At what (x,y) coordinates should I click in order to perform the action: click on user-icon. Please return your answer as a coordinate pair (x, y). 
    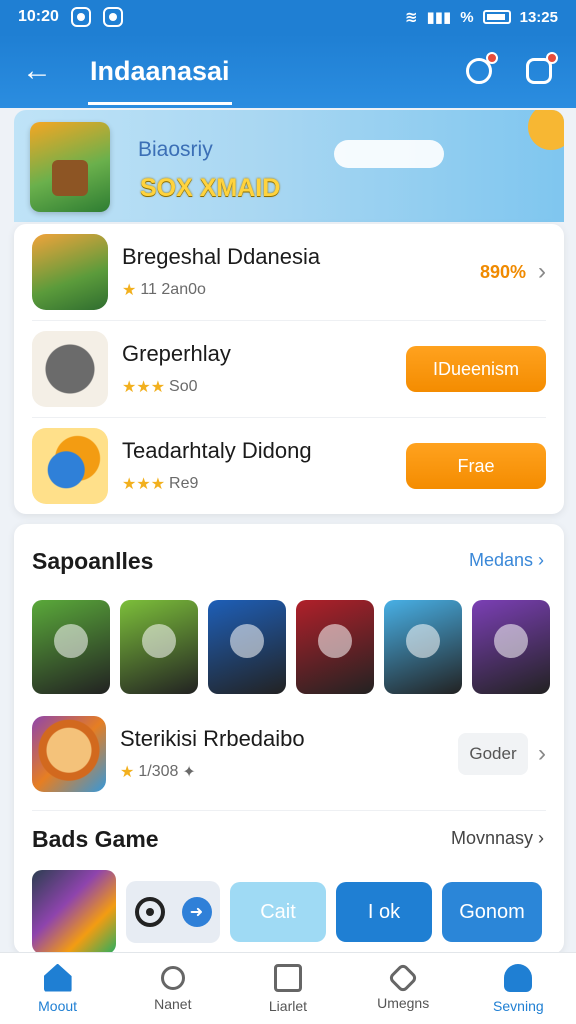
    Looking at the image, I should click on (518, 977).